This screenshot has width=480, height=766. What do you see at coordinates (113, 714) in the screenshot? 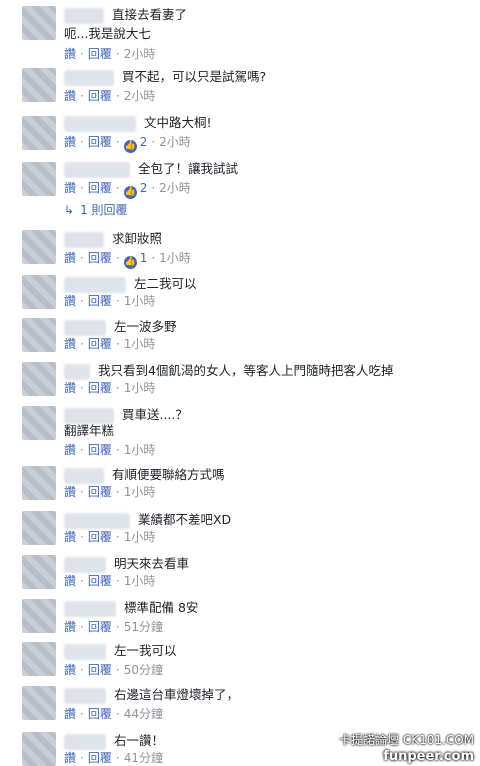
I see `comment-actions: 讚 · 回覆 · 44分鐘` at bounding box center [113, 714].